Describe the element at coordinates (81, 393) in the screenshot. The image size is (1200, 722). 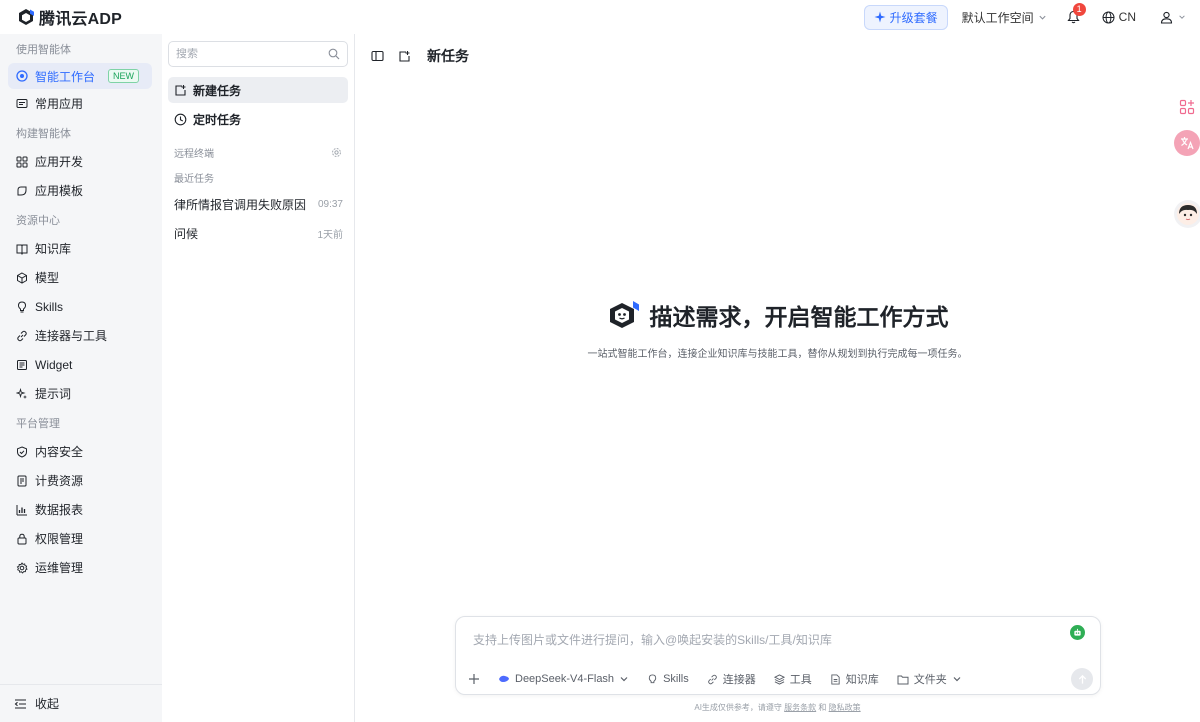
I see `sidebar-item-prompts: 提示词` at that location.